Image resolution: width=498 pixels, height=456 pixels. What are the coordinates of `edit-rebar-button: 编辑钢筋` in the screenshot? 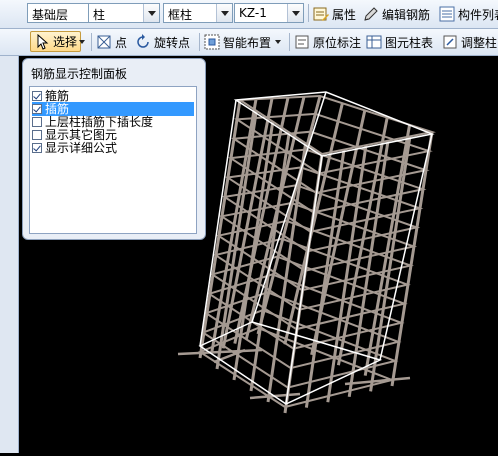 It's located at (396, 14).